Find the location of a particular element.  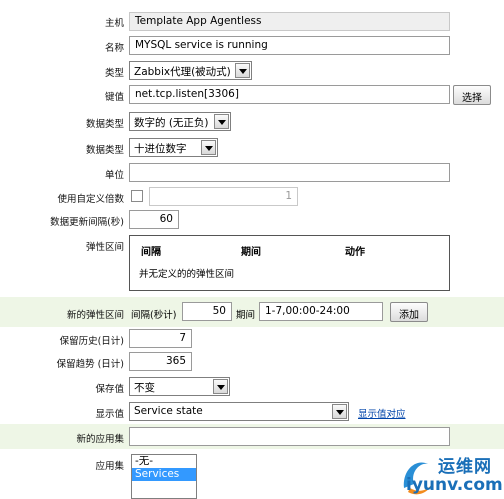

multiplier-row: 使用自定义倍数 1 is located at coordinates (252, 196).